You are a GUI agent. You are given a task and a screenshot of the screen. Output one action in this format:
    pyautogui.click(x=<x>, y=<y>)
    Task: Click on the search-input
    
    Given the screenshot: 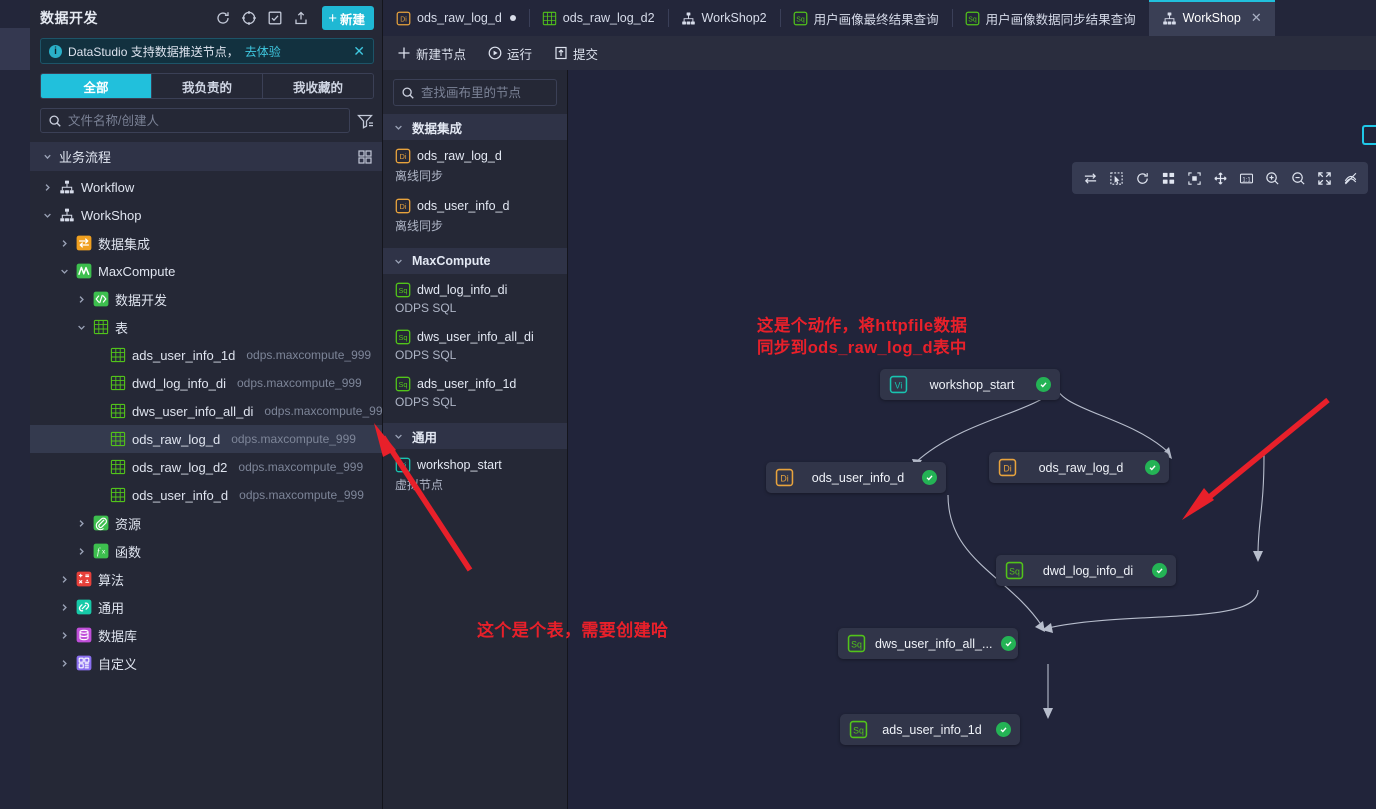 What is the action you would take?
    pyautogui.click(x=205, y=120)
    